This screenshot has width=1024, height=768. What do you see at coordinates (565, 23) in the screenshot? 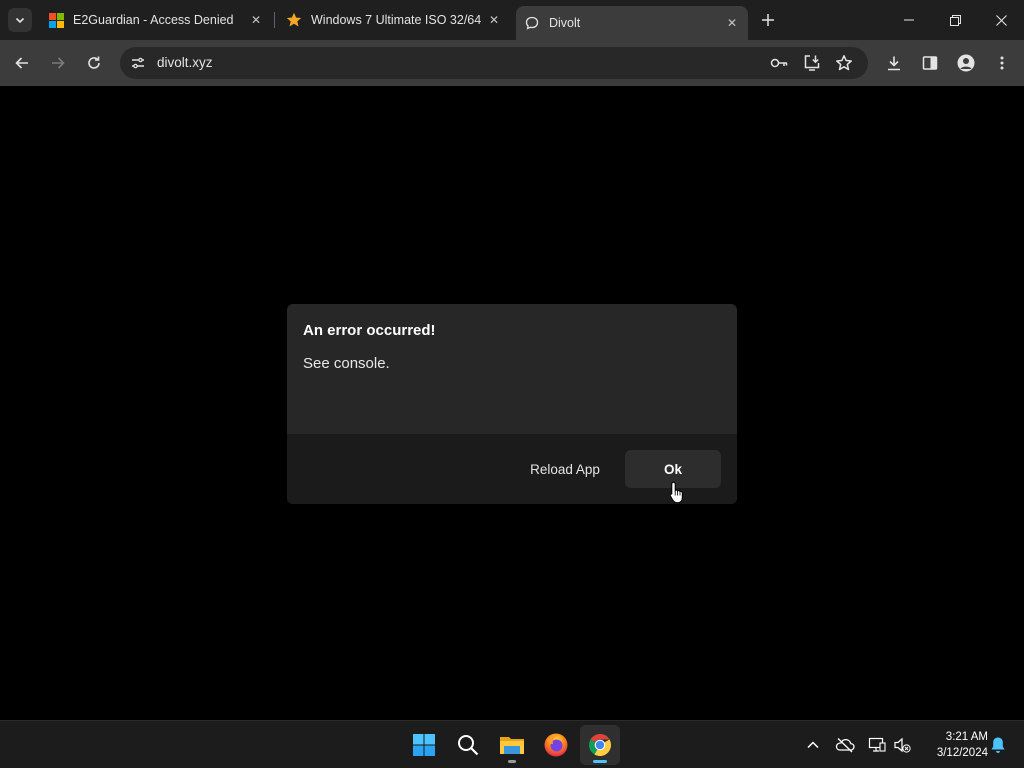
I see `tab-title: Divolt` at bounding box center [565, 23].